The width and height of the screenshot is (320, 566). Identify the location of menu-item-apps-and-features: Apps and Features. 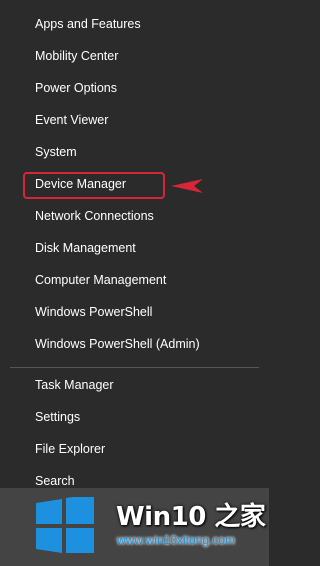
(134, 24).